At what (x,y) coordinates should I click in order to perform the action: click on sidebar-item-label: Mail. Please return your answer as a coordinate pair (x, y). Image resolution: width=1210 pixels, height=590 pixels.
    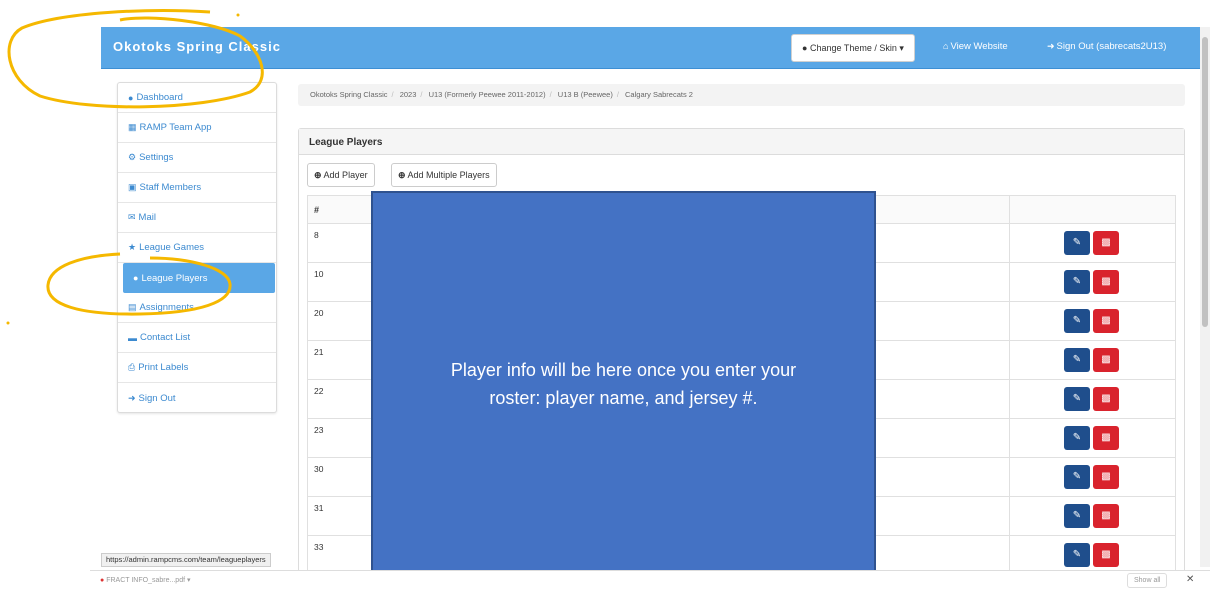
    Looking at the image, I should click on (147, 217).